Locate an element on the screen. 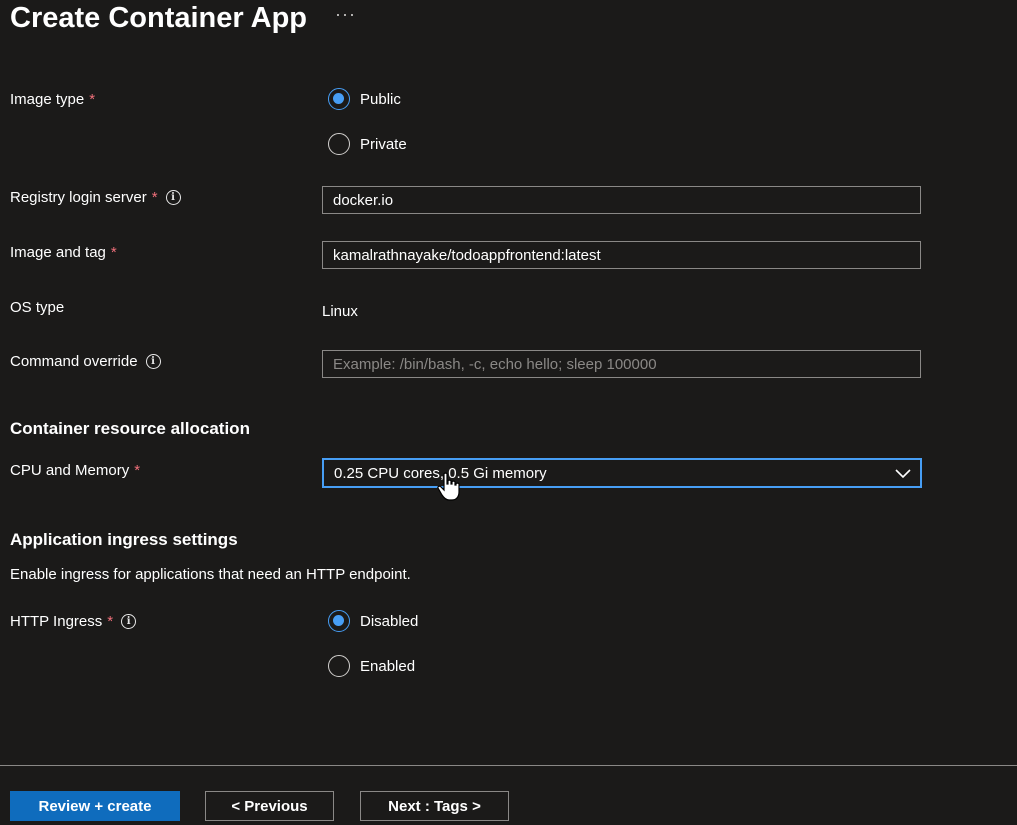 The width and height of the screenshot is (1017, 825). http-ingress-label: HTTP Ingress * i is located at coordinates (73, 621).